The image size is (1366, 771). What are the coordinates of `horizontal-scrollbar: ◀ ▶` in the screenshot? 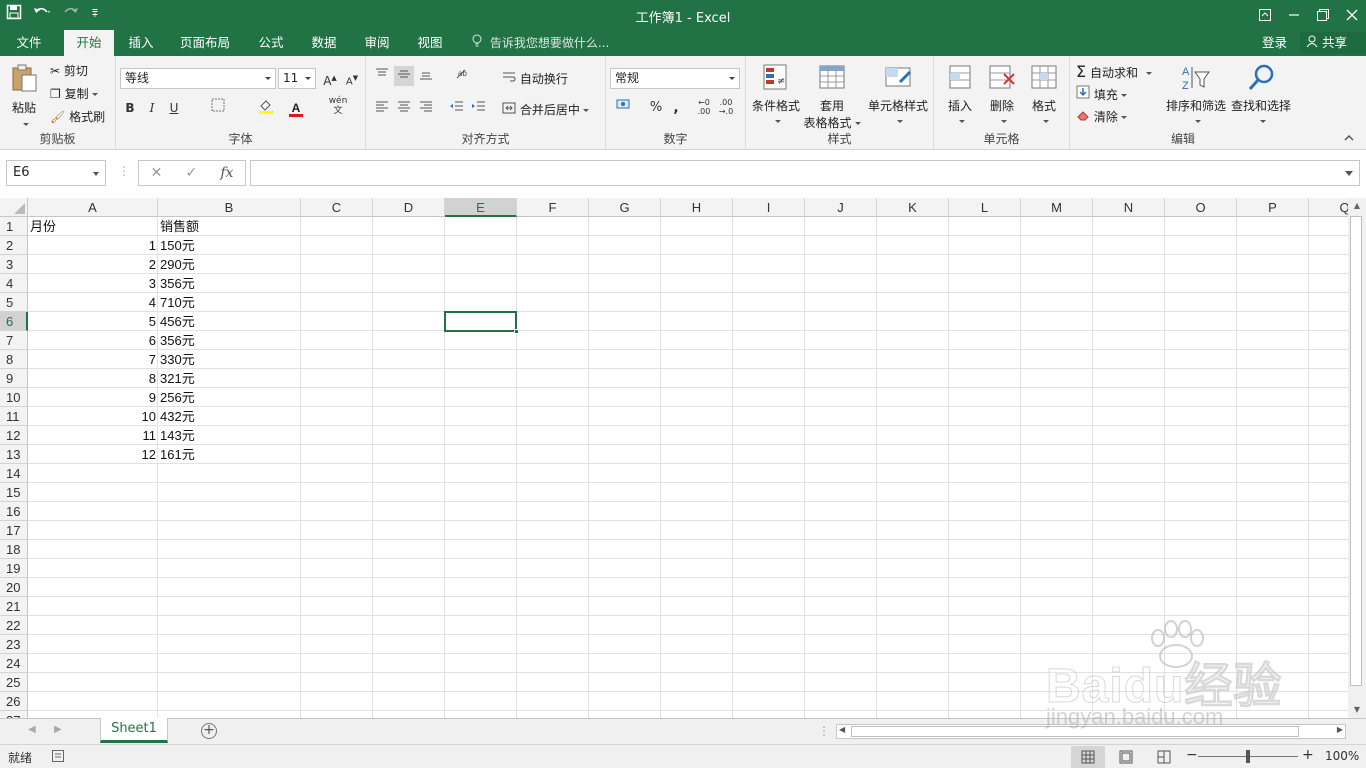 It's located at (1091, 731).